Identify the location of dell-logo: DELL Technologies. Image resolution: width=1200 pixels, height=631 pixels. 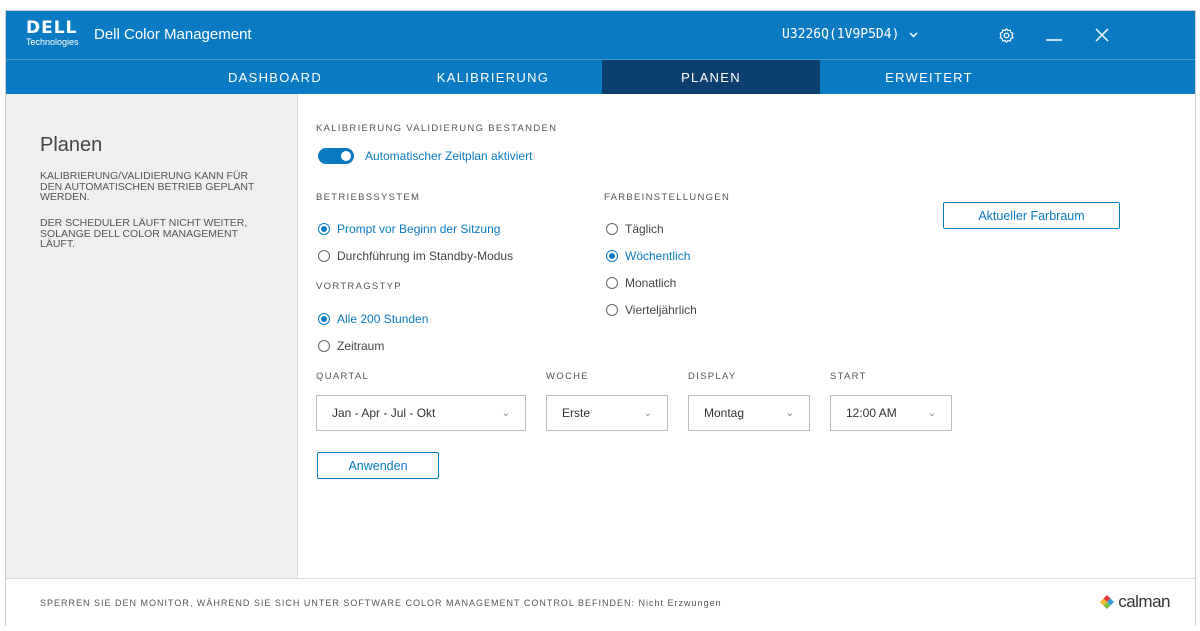
(52, 34).